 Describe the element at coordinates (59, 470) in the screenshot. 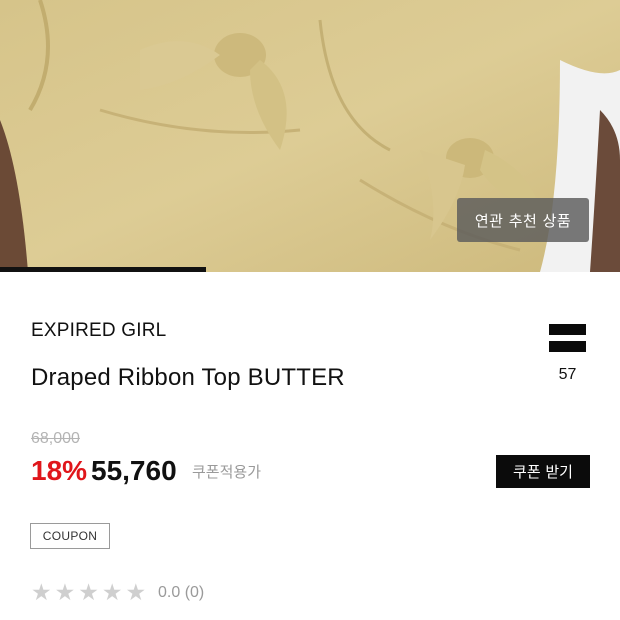

I see `discount-rate: 18%` at that location.